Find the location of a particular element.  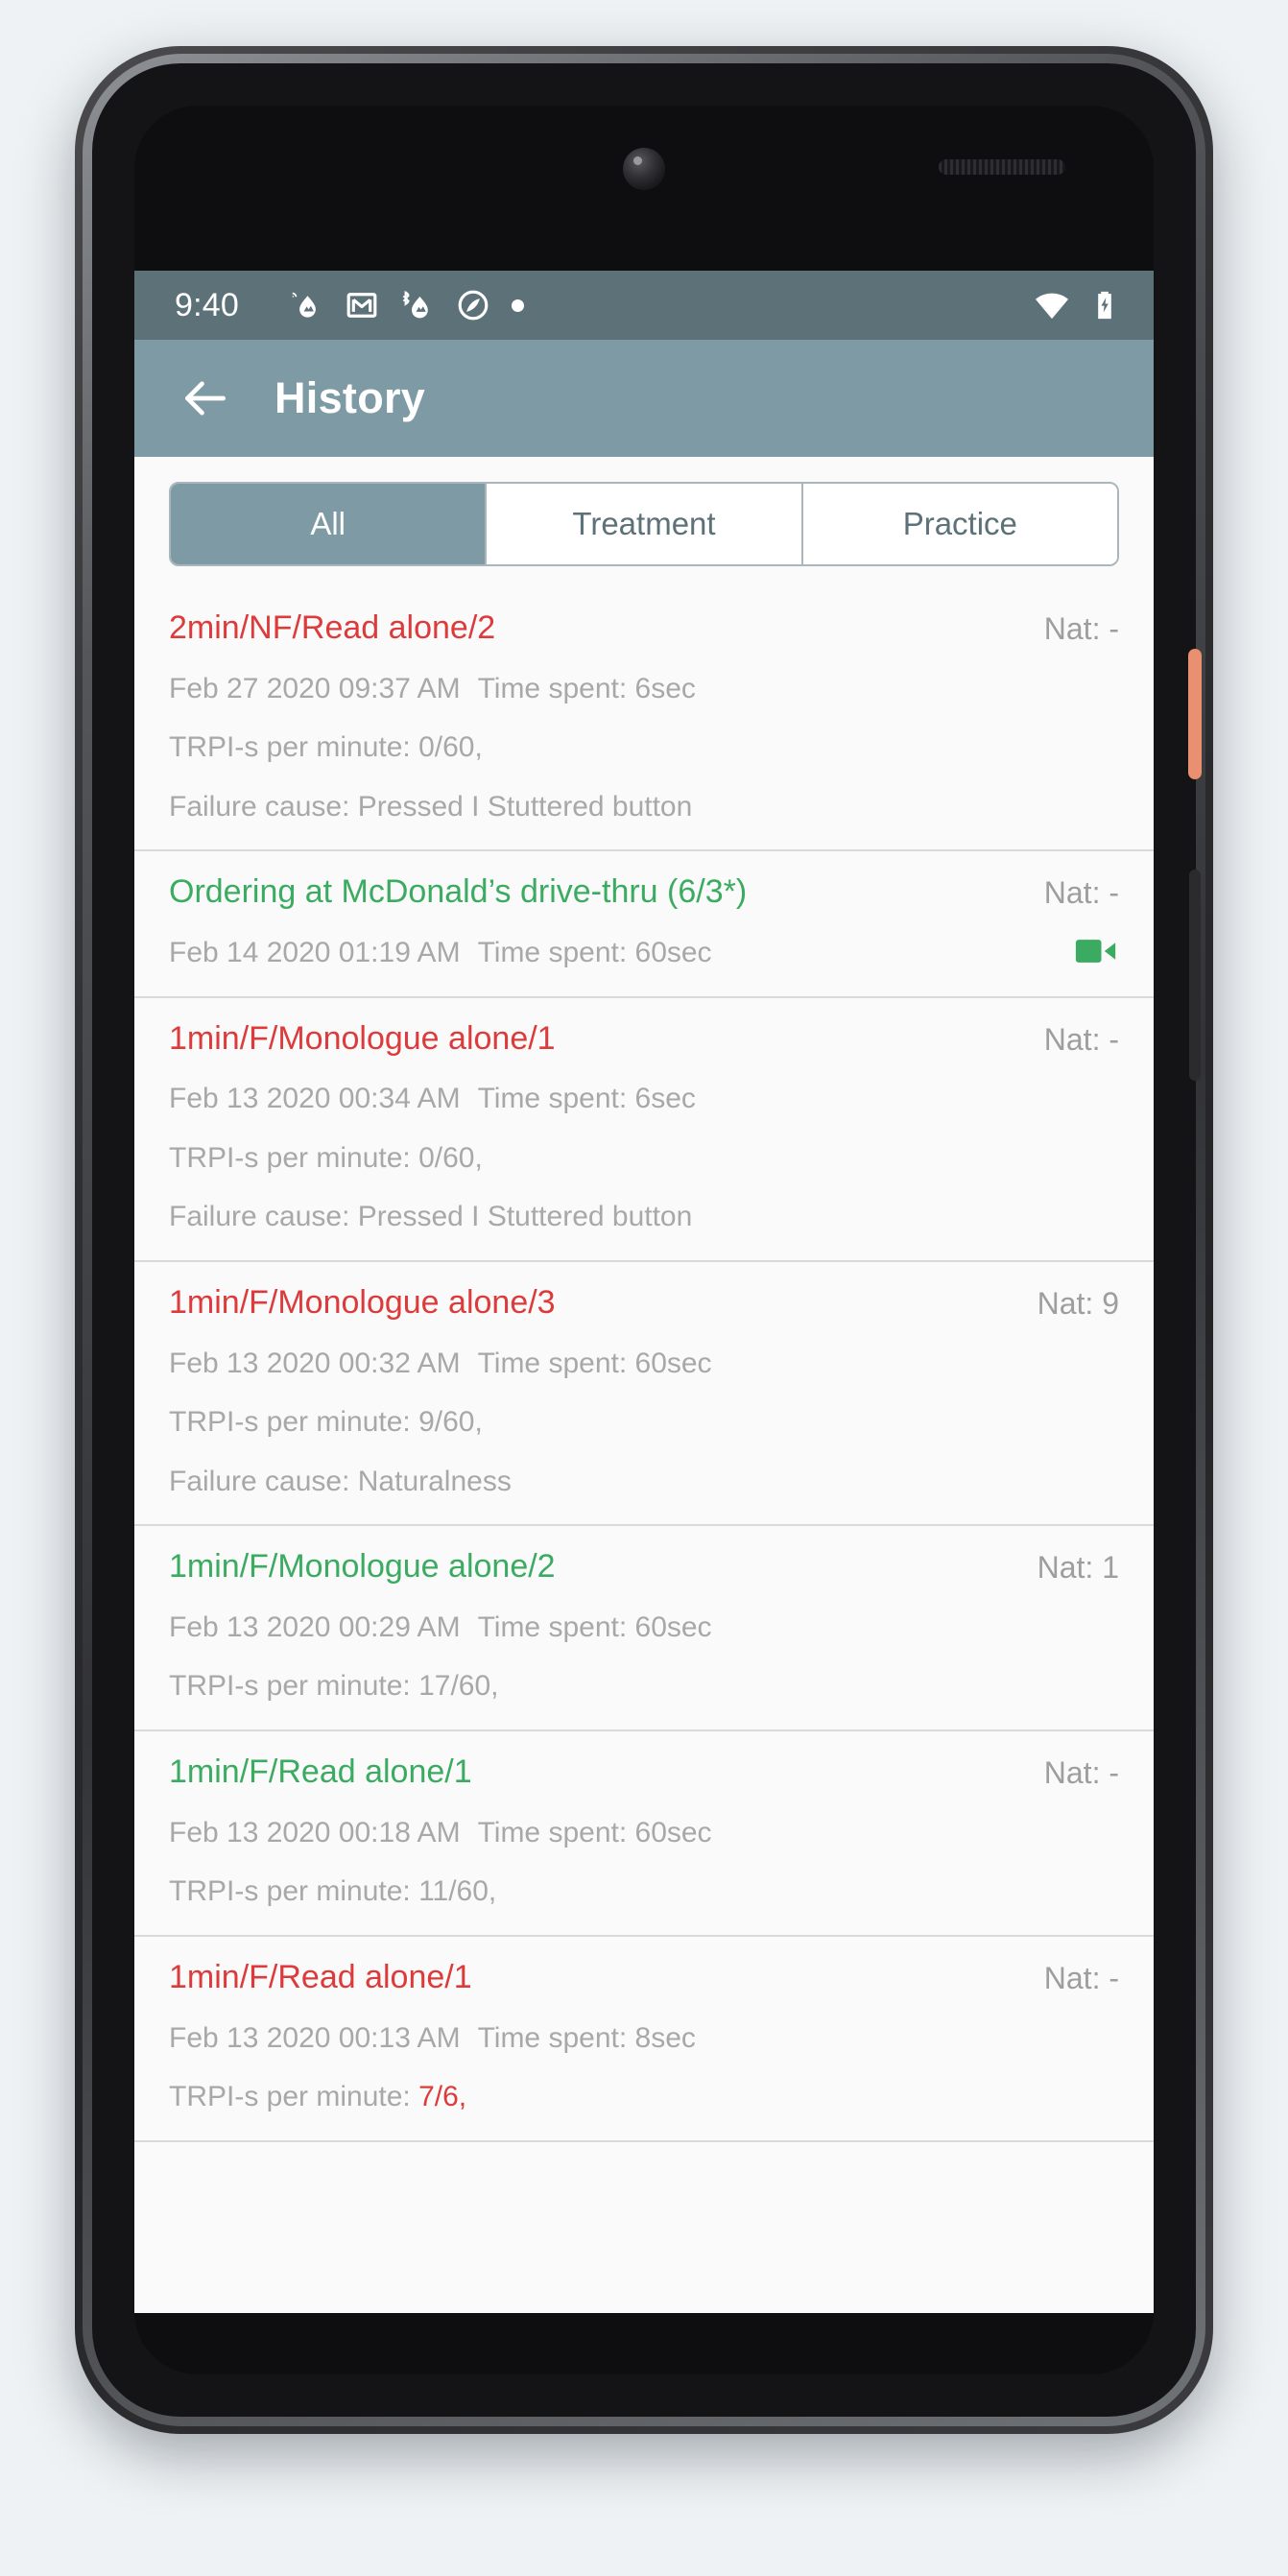

list-item-meta: Feb 27 2020 09:37 AM Time spent: 6sec is located at coordinates (644, 689).